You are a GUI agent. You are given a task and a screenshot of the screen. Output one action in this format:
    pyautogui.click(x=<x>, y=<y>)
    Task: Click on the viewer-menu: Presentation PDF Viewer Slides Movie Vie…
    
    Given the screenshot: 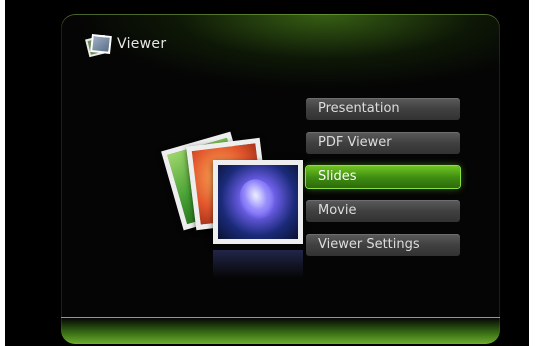 What is the action you would take?
    pyautogui.click(x=383, y=183)
    